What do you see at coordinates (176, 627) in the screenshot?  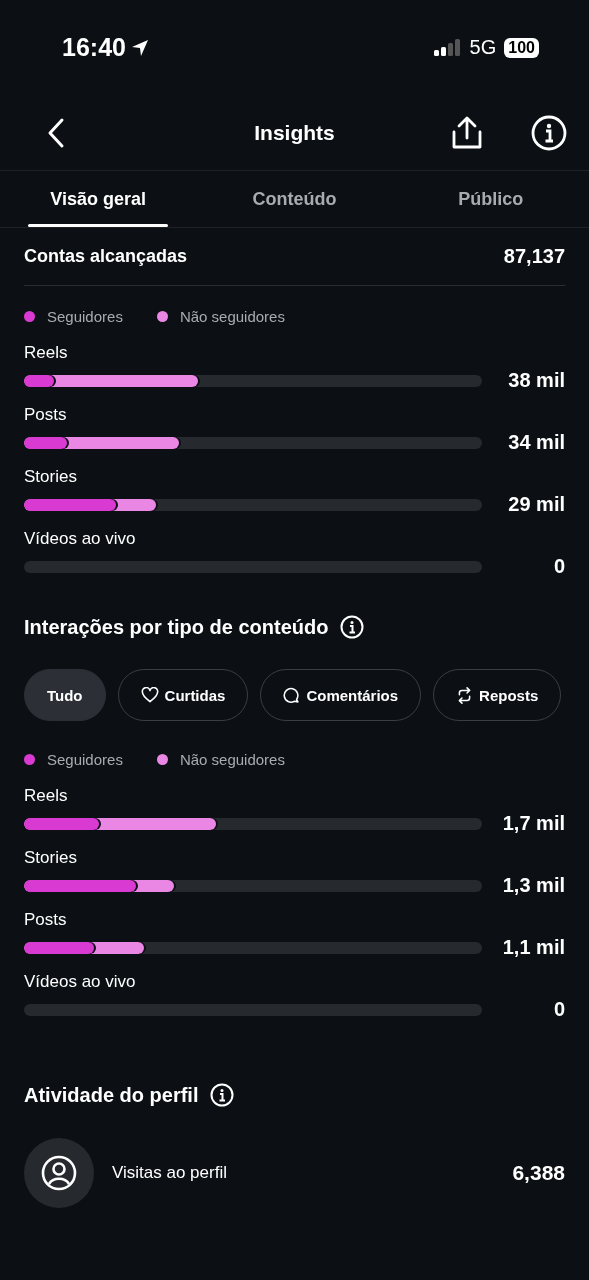 I see `section-title: Interações por tipo de conteúdo` at bounding box center [176, 627].